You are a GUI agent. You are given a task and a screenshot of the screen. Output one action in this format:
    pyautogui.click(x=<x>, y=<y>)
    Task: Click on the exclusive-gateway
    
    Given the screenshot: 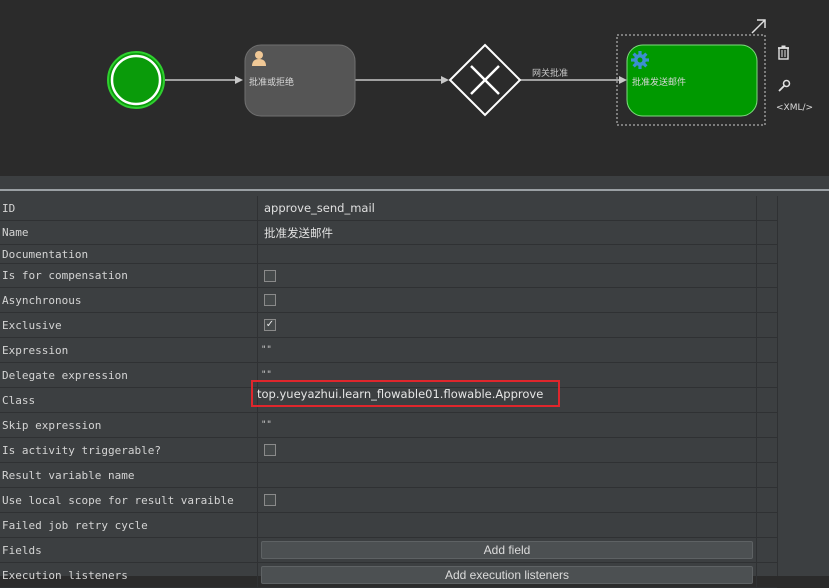 What is the action you would take?
    pyautogui.click(x=485, y=80)
    